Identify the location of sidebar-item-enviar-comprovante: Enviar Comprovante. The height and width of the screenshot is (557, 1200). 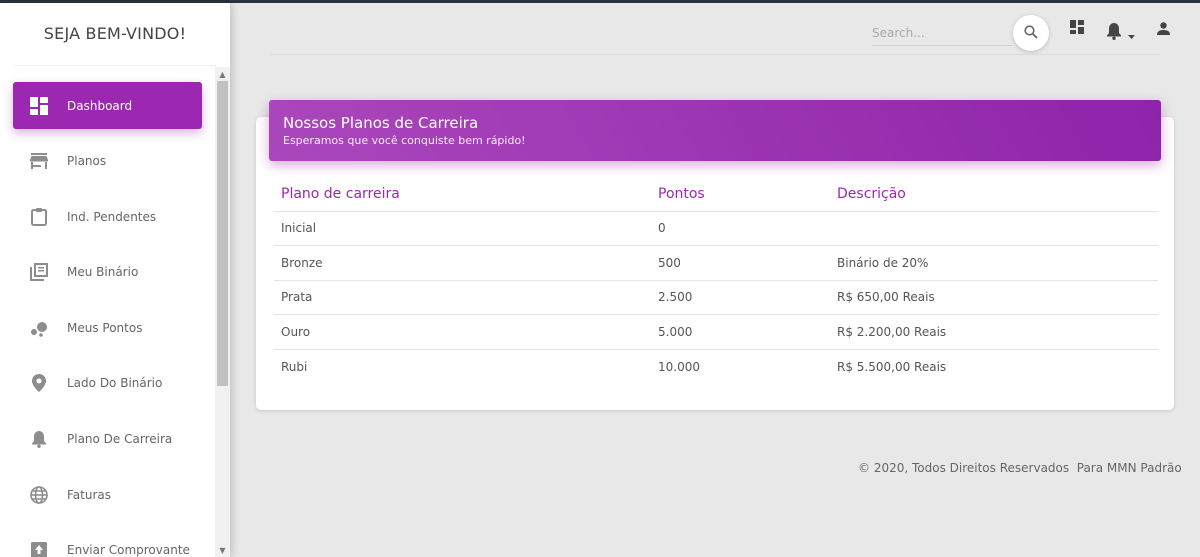
(107, 542).